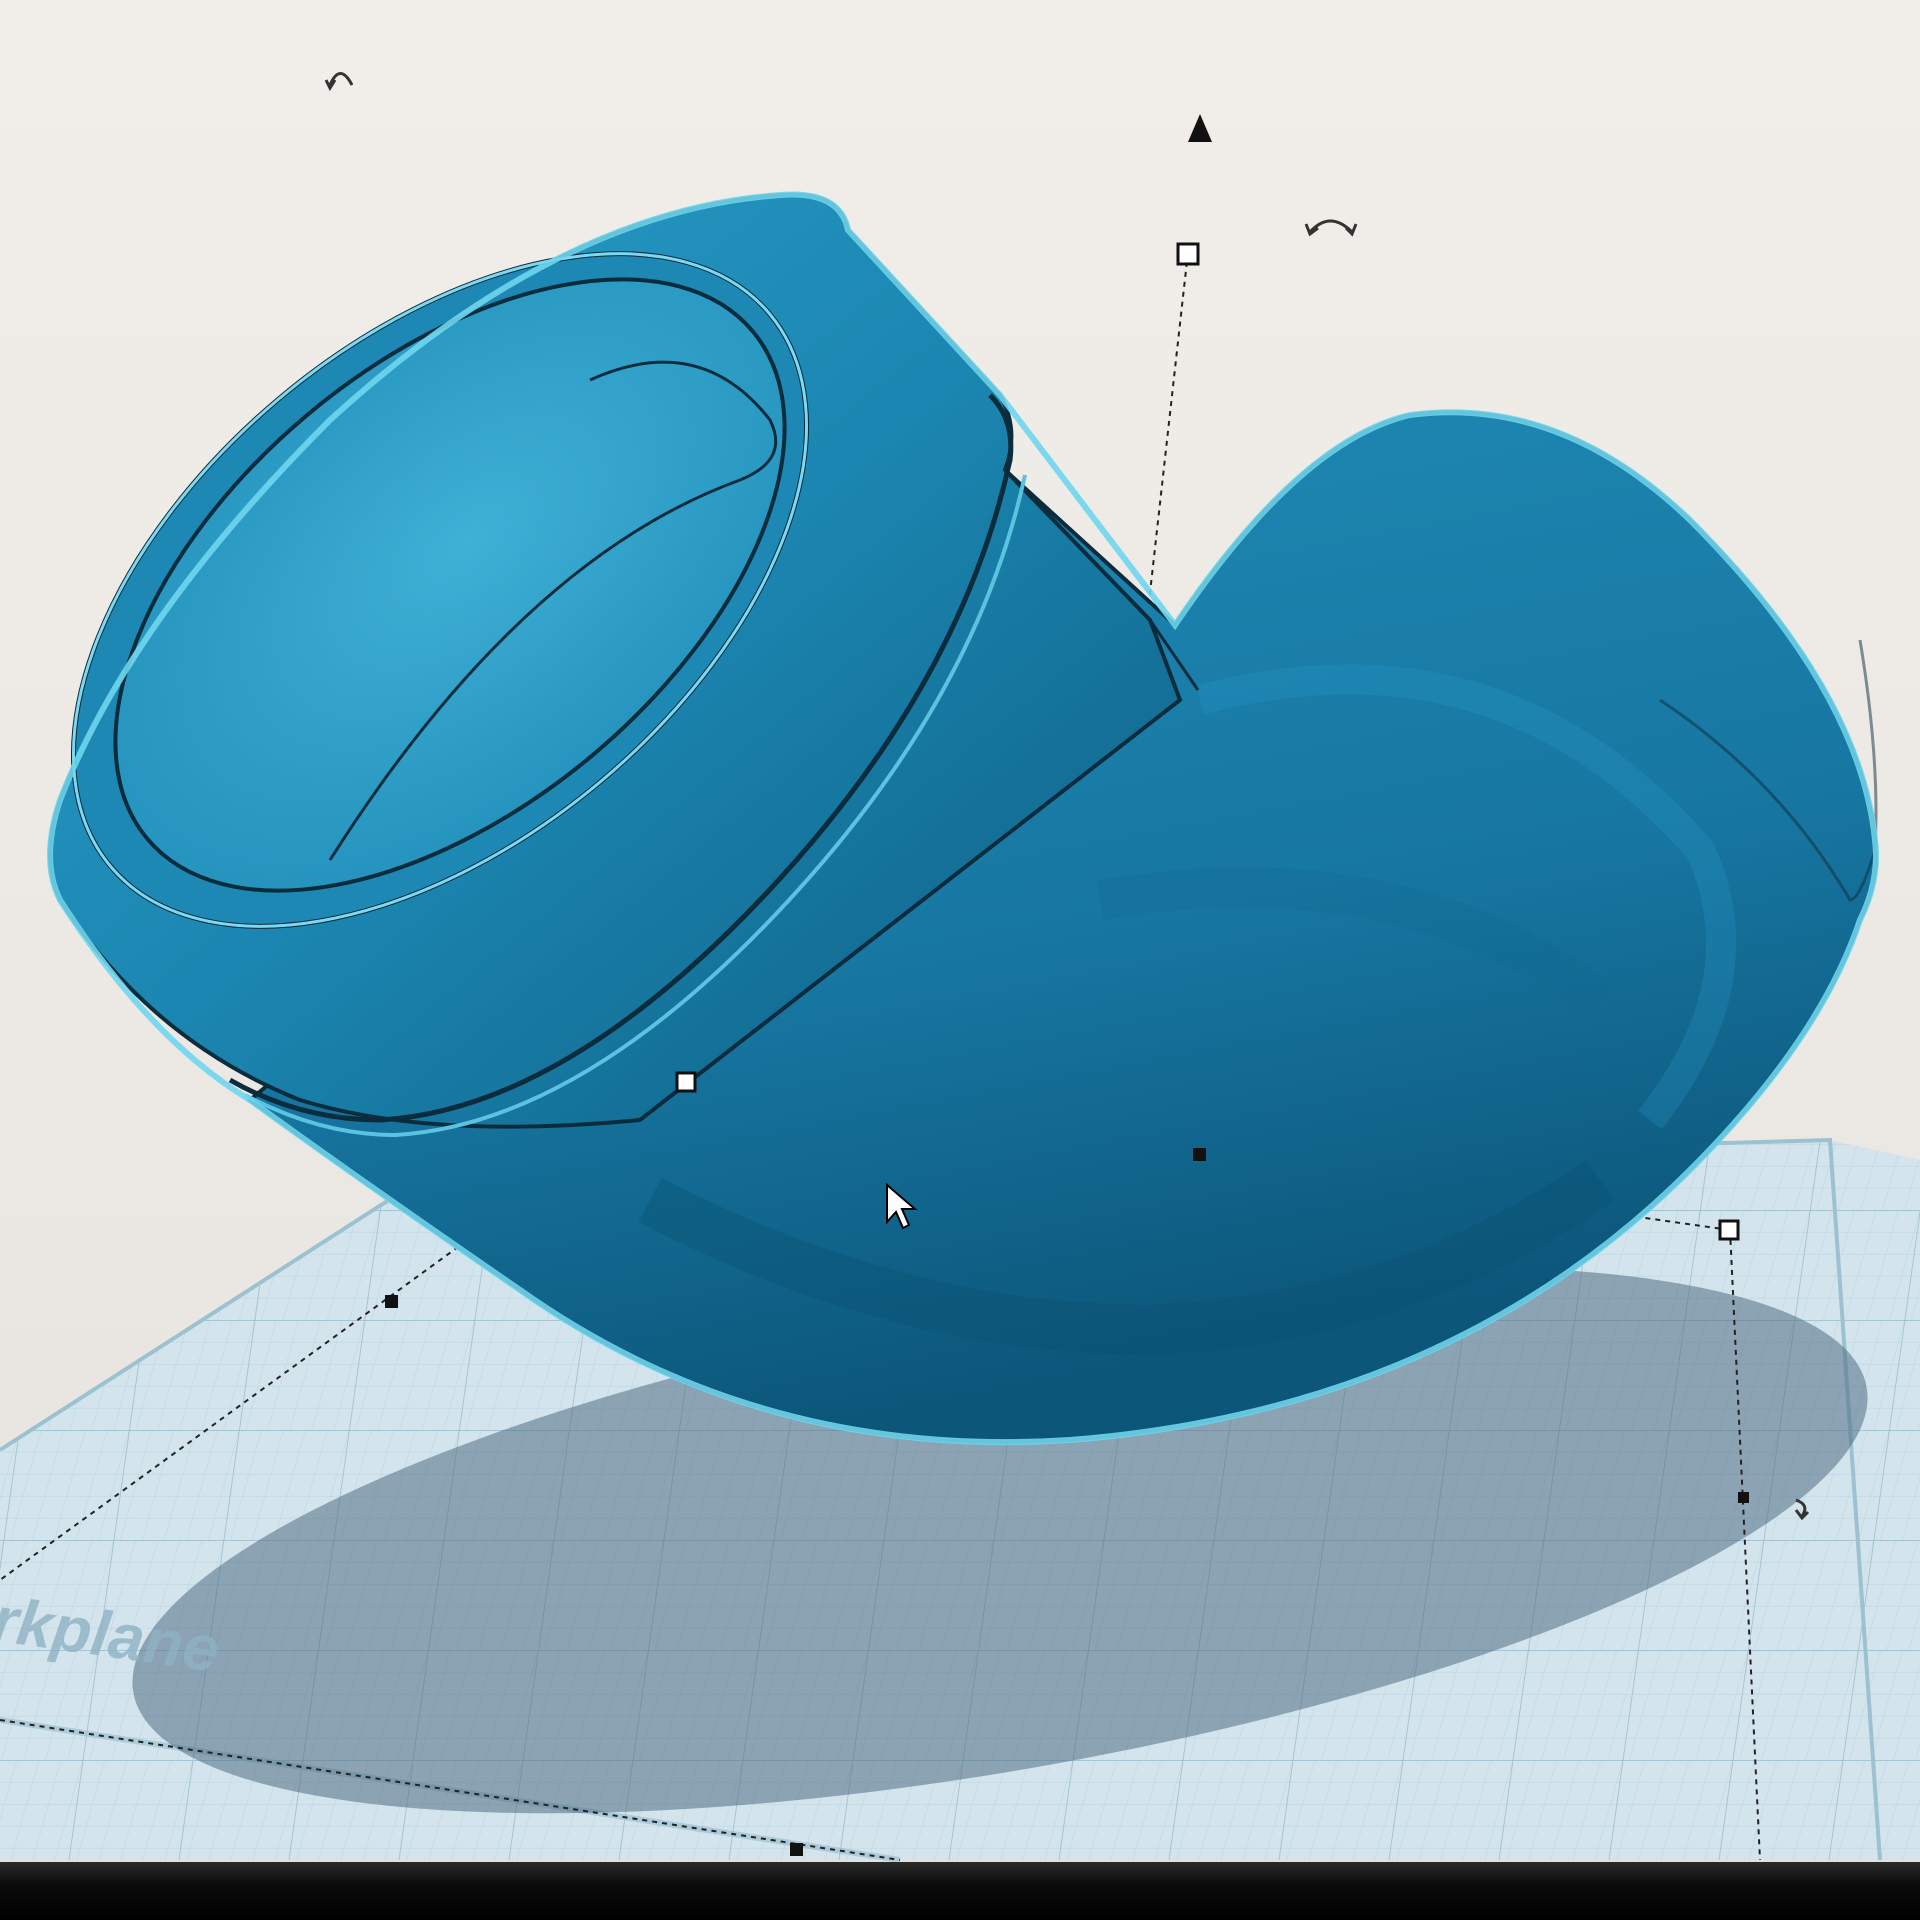 The width and height of the screenshot is (1920, 1920). Describe the element at coordinates (1199, 1154) in the screenshot. I see `edge-handle-mid` at that location.